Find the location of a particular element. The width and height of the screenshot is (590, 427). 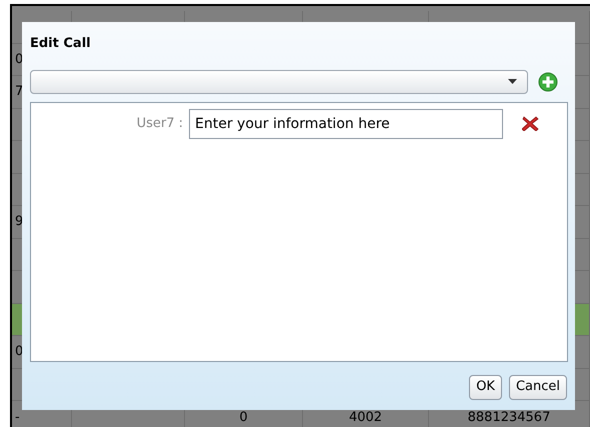

table-cell: 4002 is located at coordinates (365, 417).